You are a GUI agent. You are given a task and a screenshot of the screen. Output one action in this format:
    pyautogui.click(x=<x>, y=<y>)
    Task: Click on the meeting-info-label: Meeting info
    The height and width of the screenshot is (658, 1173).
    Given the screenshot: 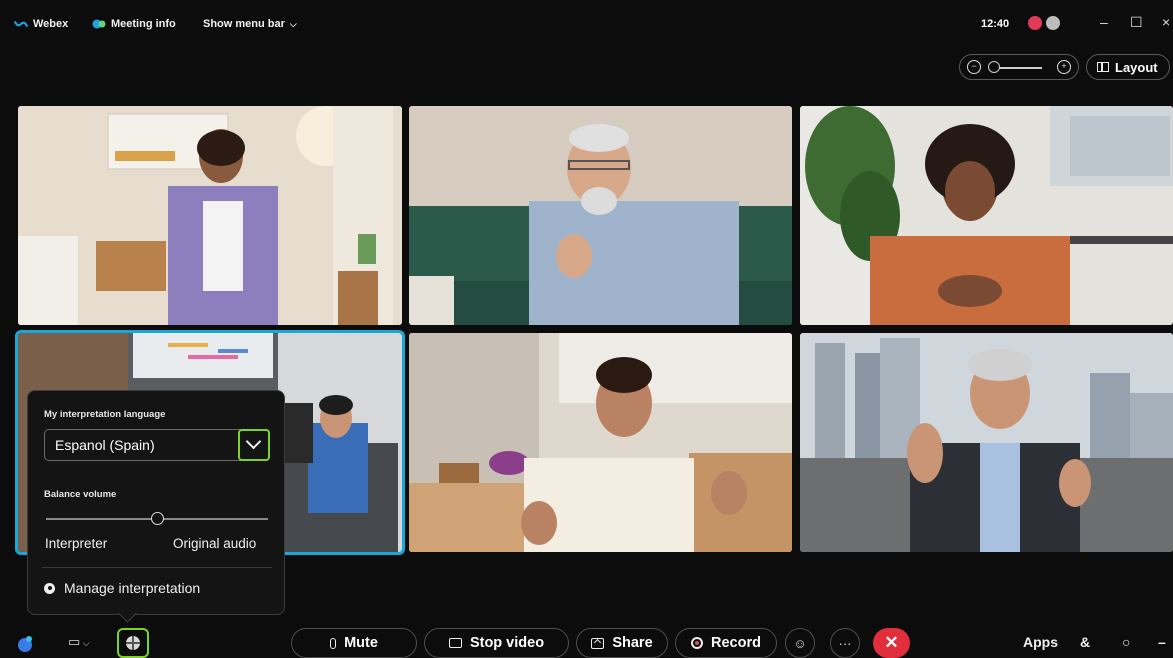 What is the action you would take?
    pyautogui.click(x=143, y=24)
    